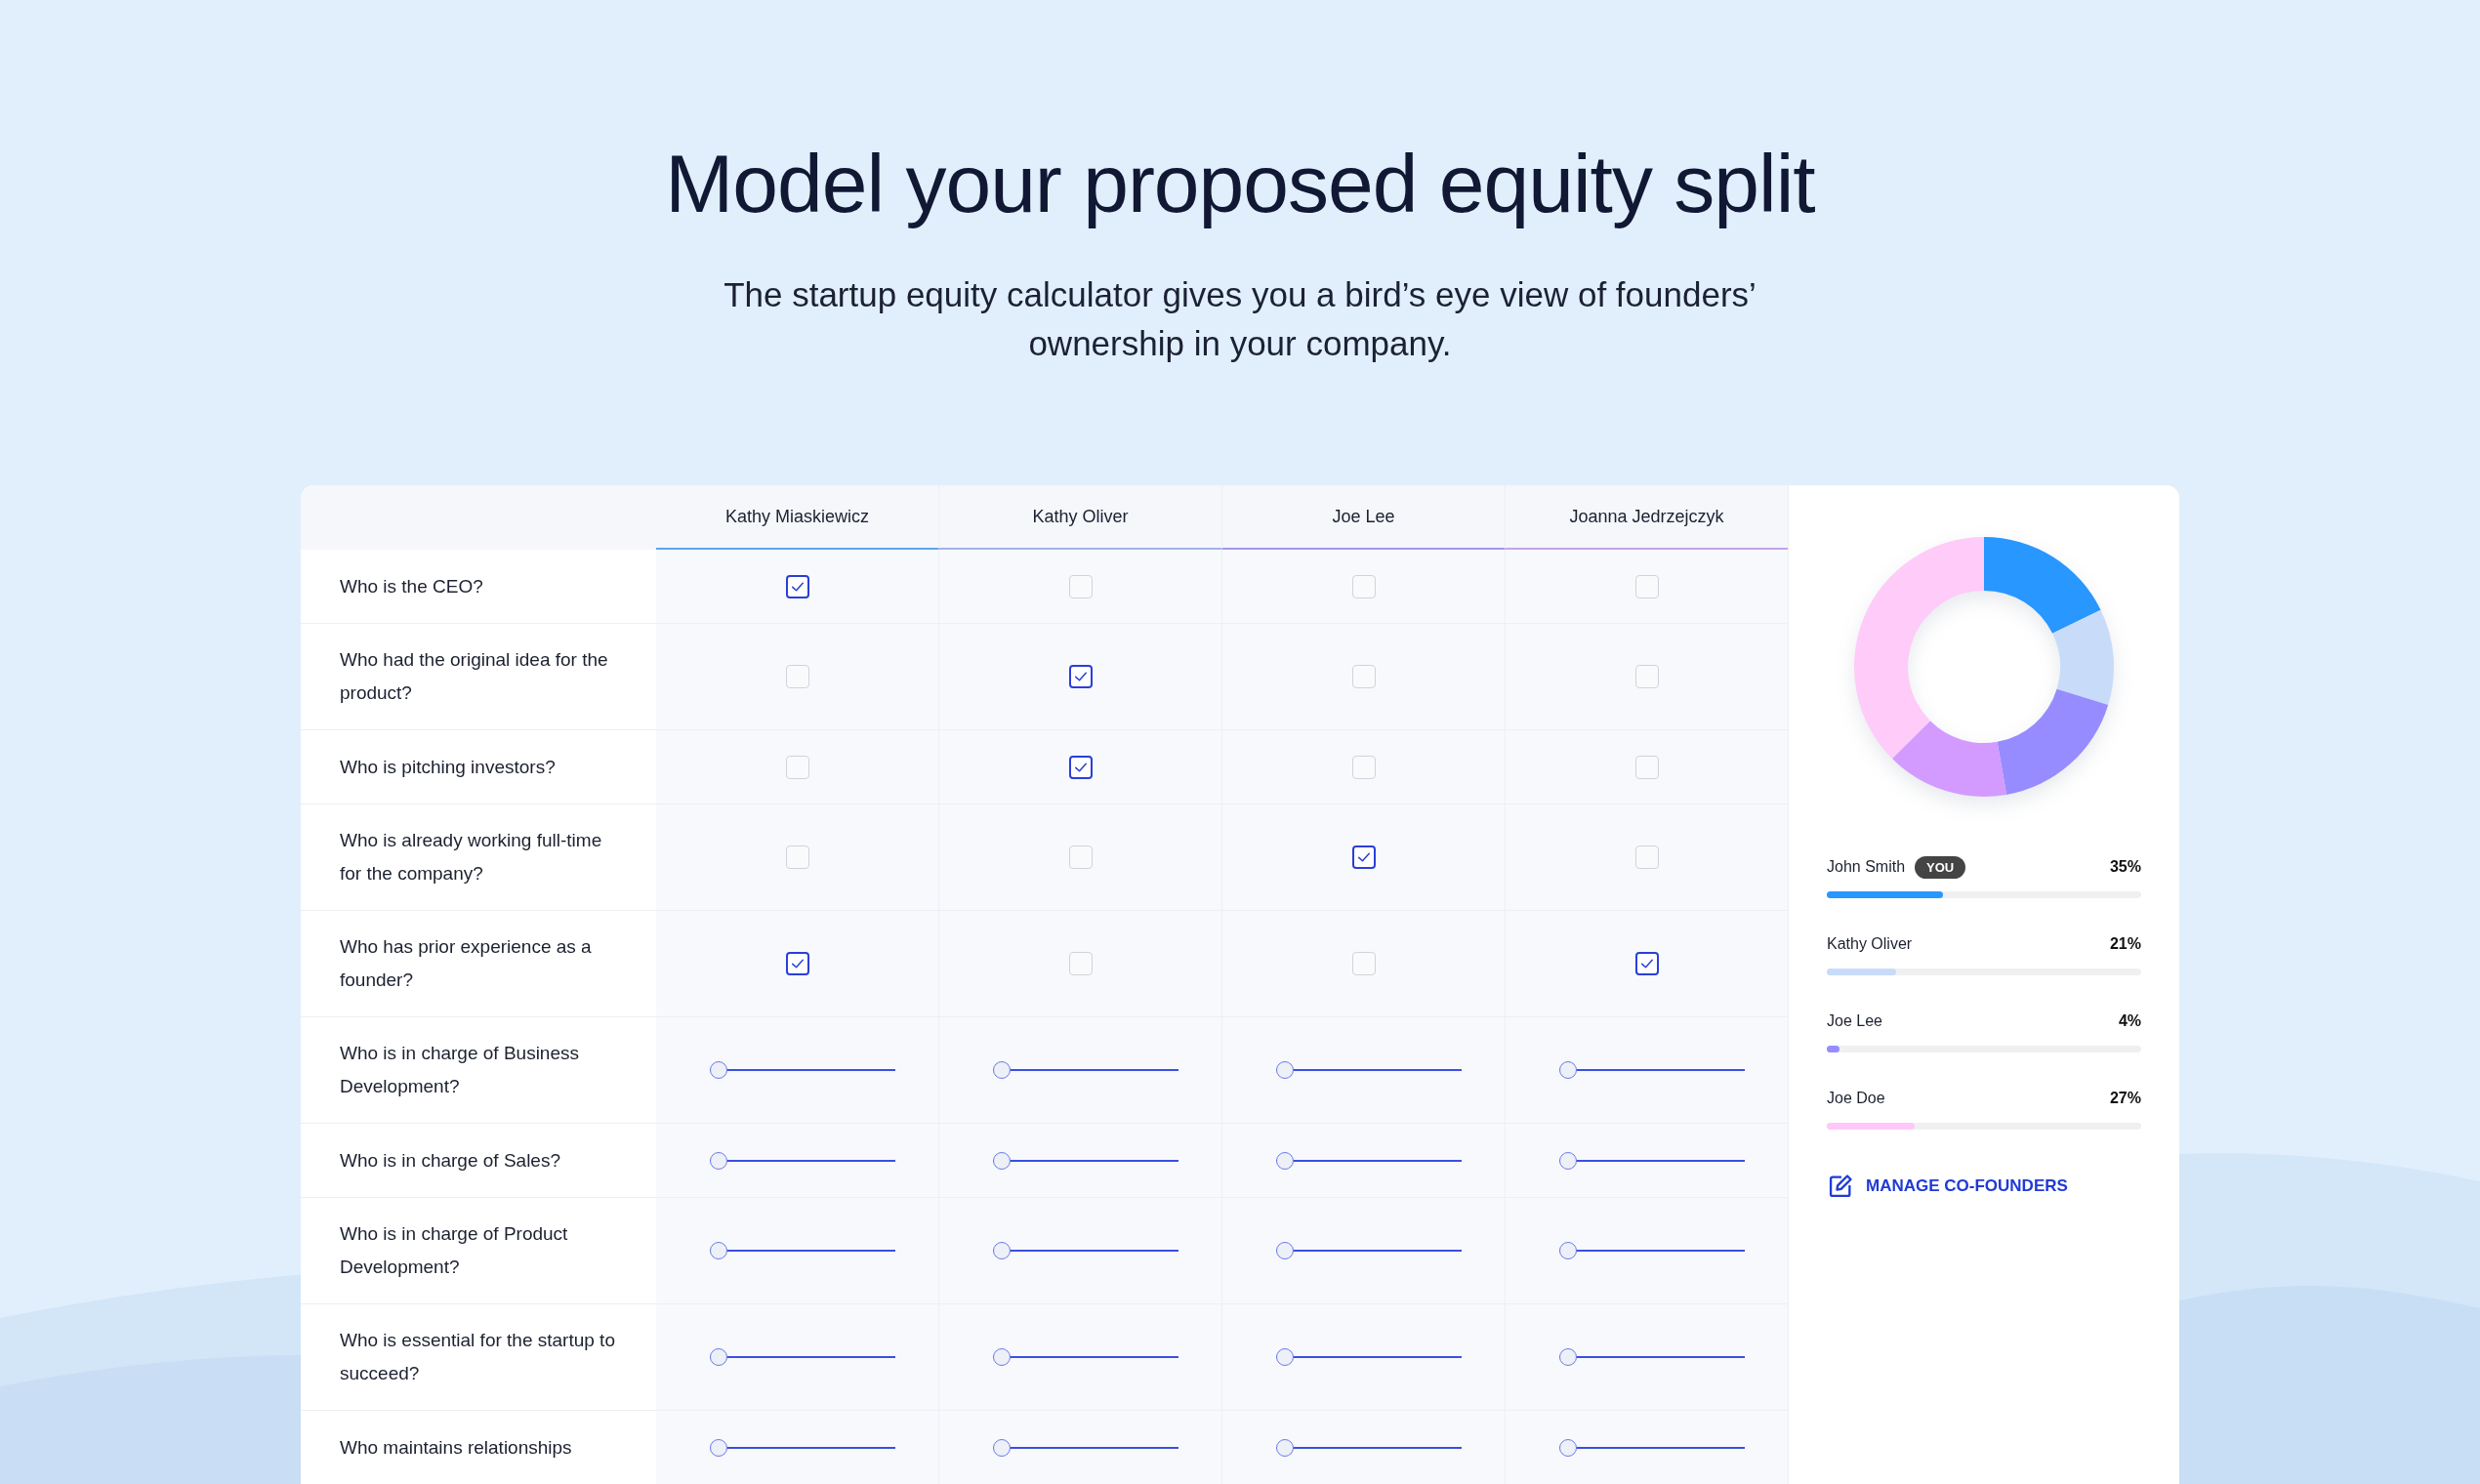 The height and width of the screenshot is (1484, 2480). I want to click on question-label: Who is in charge of Business Development?, so click(460, 1070).